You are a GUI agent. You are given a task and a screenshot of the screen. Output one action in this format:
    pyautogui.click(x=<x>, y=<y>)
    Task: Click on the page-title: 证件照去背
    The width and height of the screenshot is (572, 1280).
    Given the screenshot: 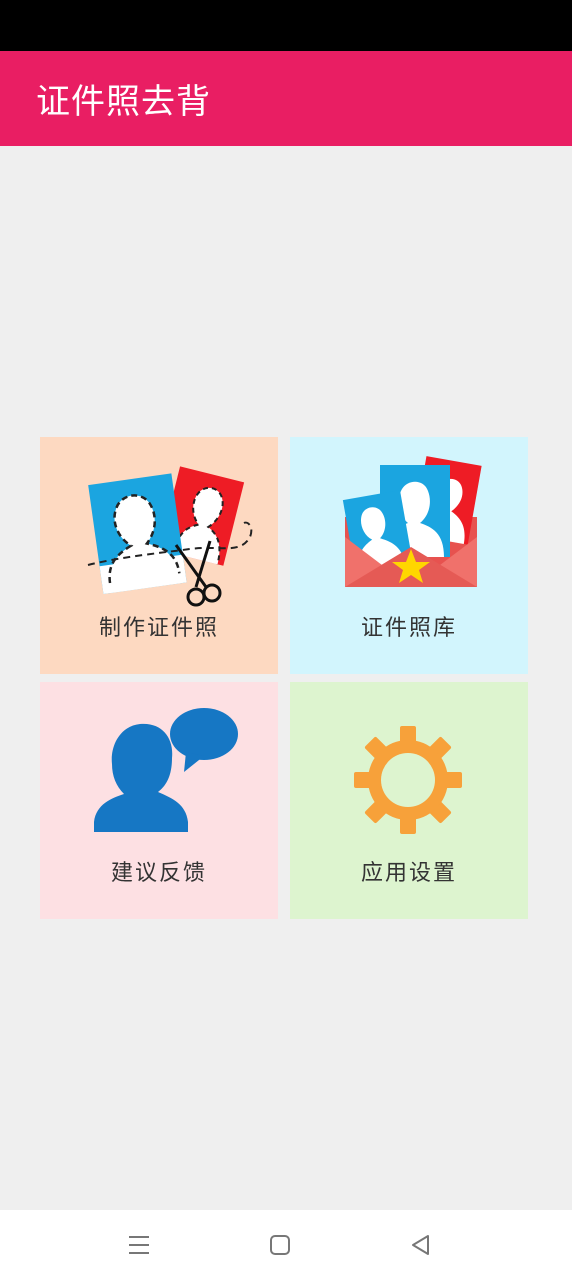 What is the action you would take?
    pyautogui.click(x=123, y=102)
    